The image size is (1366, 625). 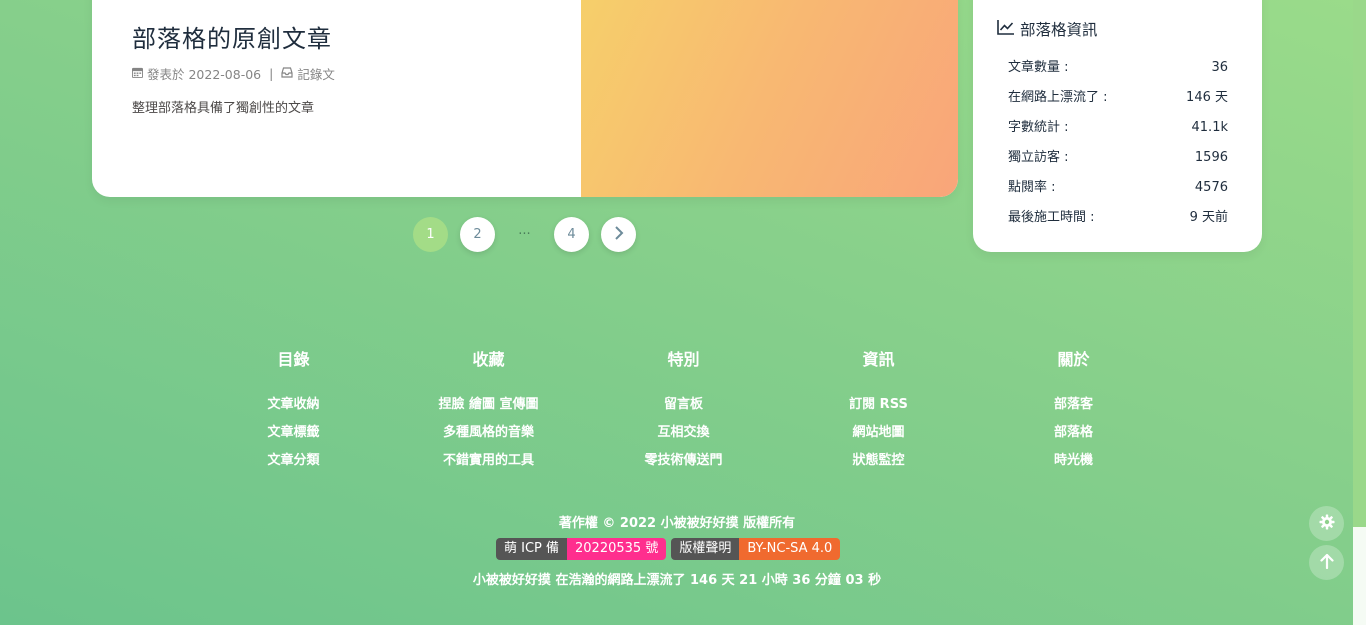 What do you see at coordinates (477, 234) in the screenshot?
I see `page-2-button: 2` at bounding box center [477, 234].